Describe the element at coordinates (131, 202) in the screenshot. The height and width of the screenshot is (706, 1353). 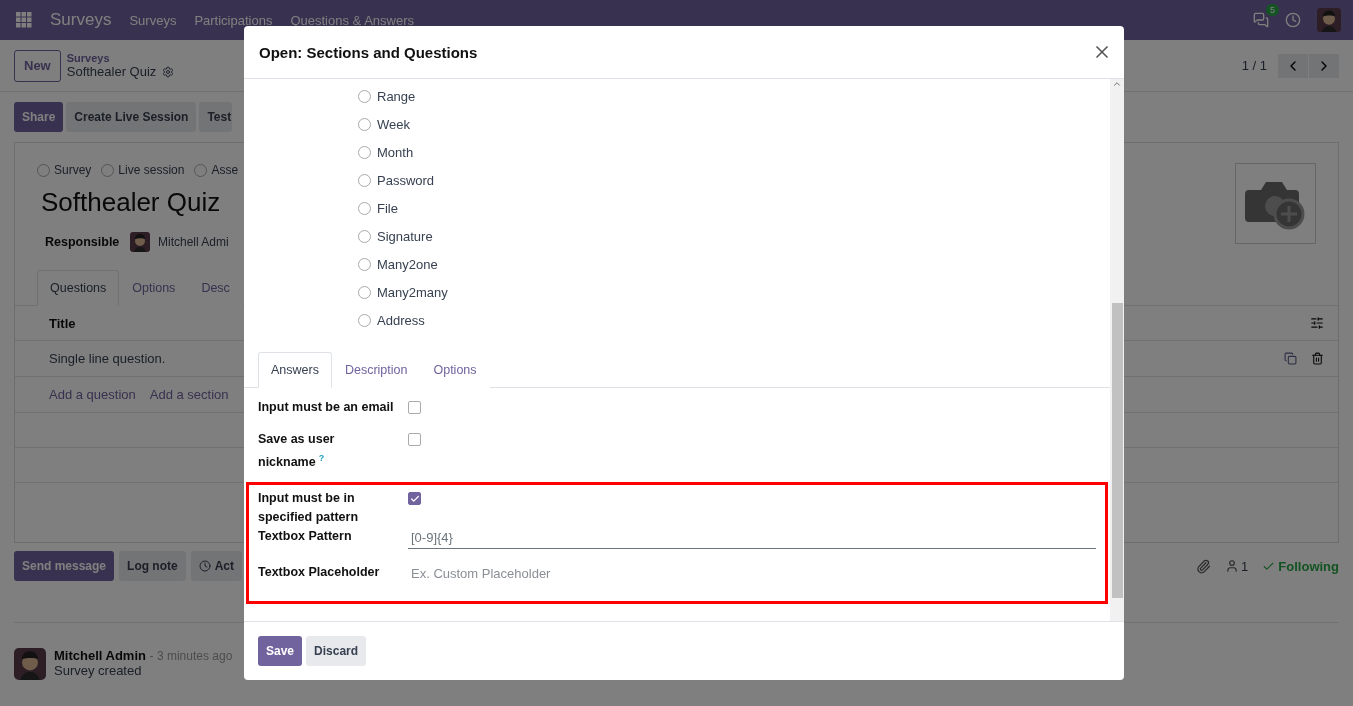
I see `survey-title: Softhealer Quiz` at that location.